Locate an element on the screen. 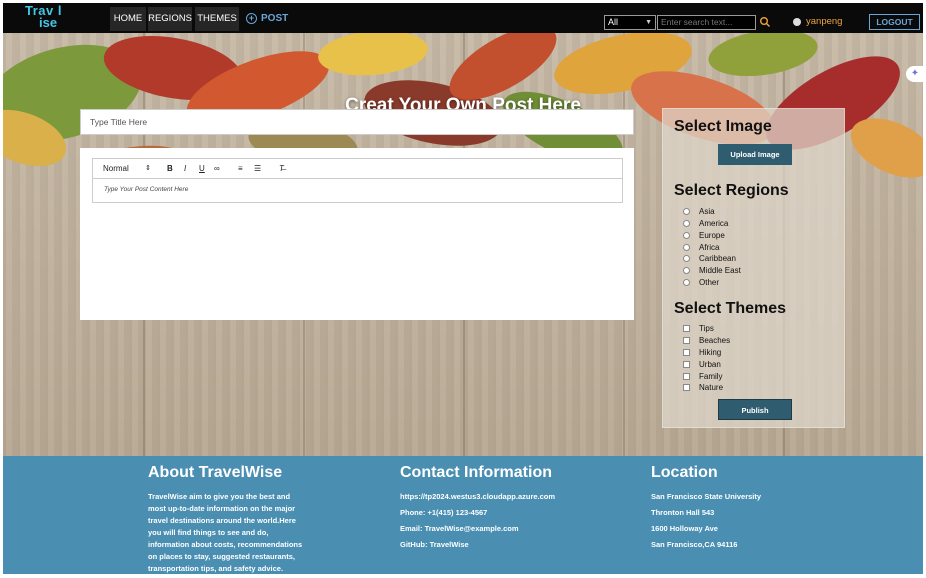 The width and height of the screenshot is (926, 578). region-option: Caribbean is located at coordinates (709, 258).